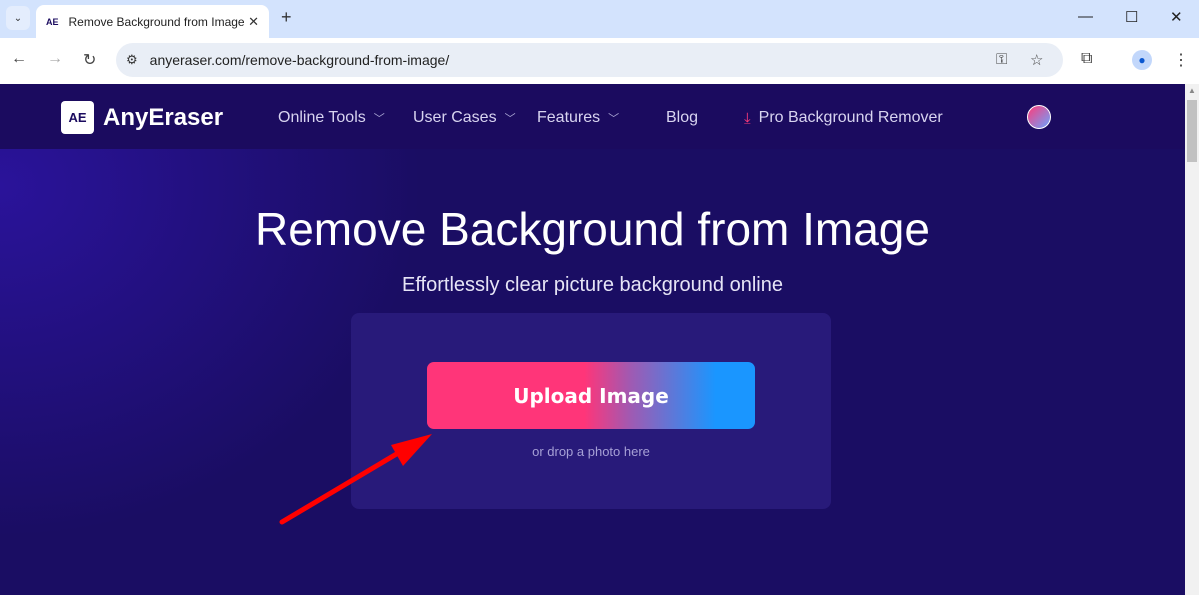 The height and width of the screenshot is (595, 1199). I want to click on close-tab-icon: ✕, so click(253, 22).